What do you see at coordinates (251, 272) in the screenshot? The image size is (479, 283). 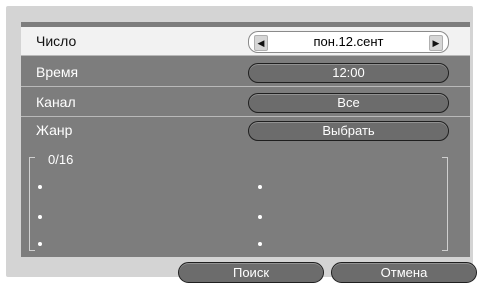 I see `search-button: Поиск` at bounding box center [251, 272].